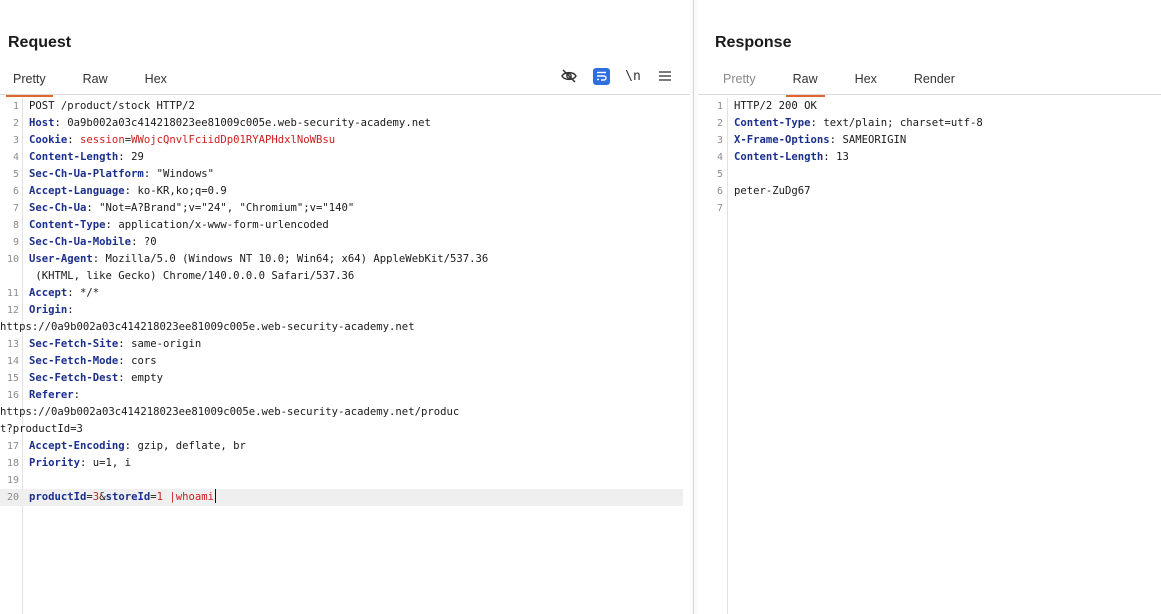 Image resolution: width=1161 pixels, height=614 pixels. Describe the element at coordinates (69, 463) in the screenshot. I see `request-line: 18 Priority: u=1, i` at that location.